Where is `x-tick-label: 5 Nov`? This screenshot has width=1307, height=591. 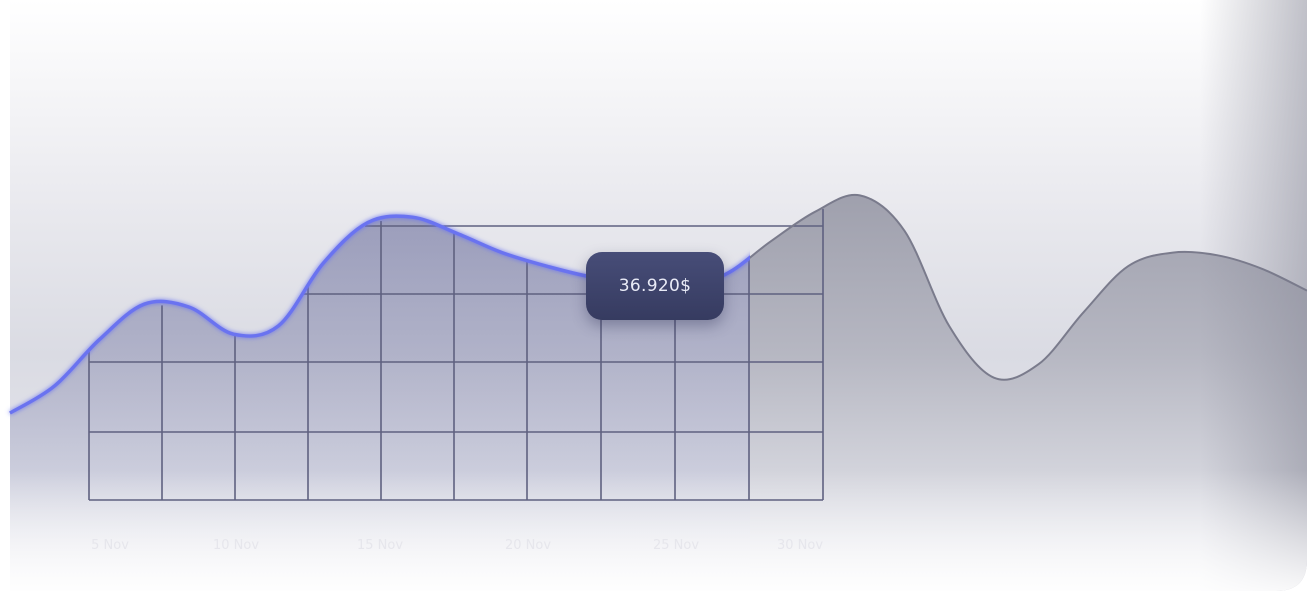
x-tick-label: 5 Nov is located at coordinates (110, 545).